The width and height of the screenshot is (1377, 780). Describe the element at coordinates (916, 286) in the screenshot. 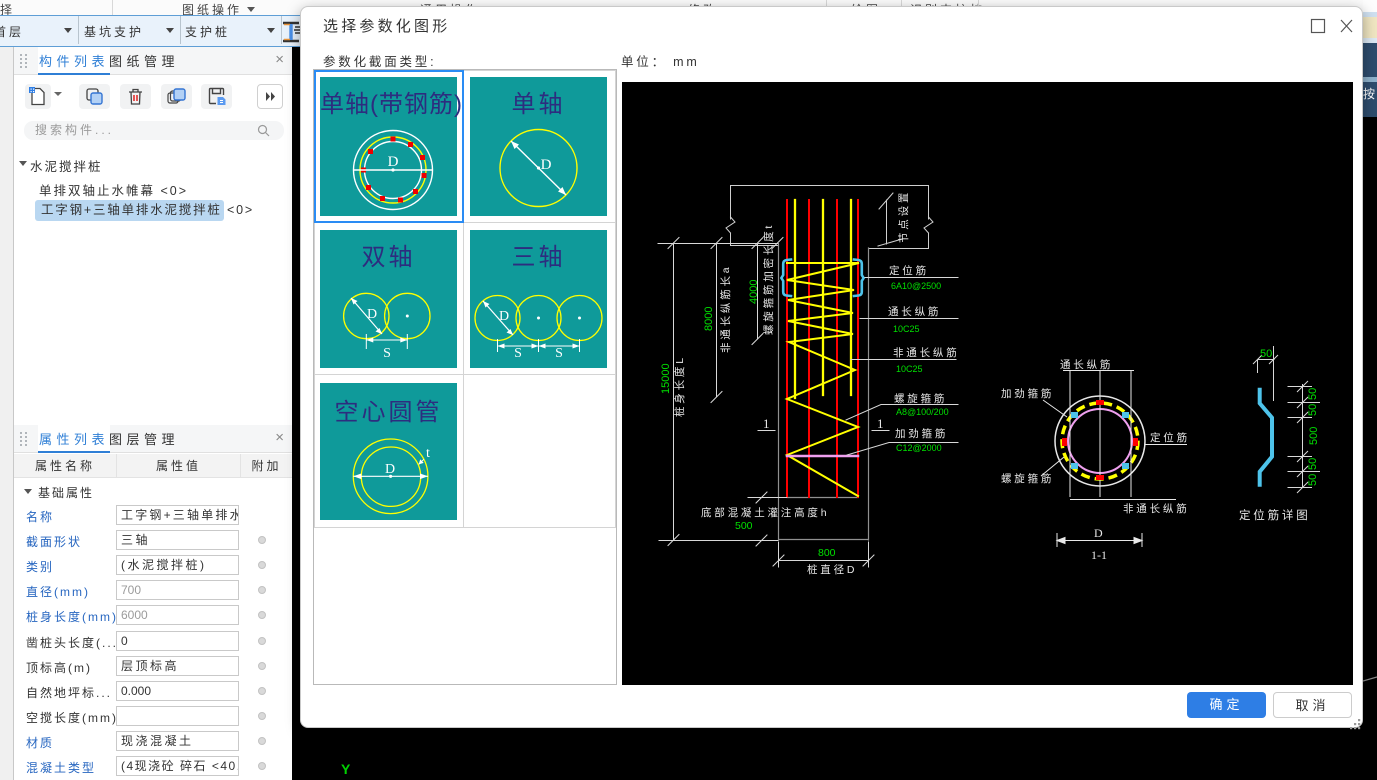

I see `svg-text: 6A10@2500` at that location.